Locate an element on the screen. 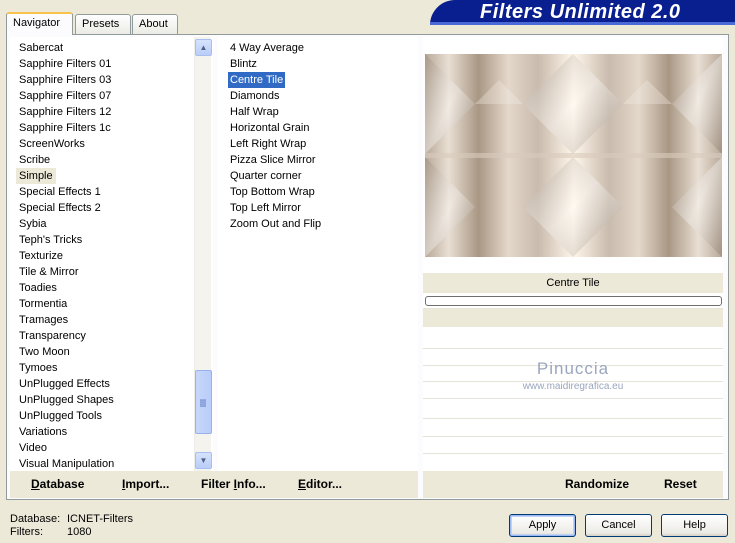 This screenshot has width=735, height=543. scroll-thumb: ▬ ▬ ▬ ▬ is located at coordinates (203, 402).